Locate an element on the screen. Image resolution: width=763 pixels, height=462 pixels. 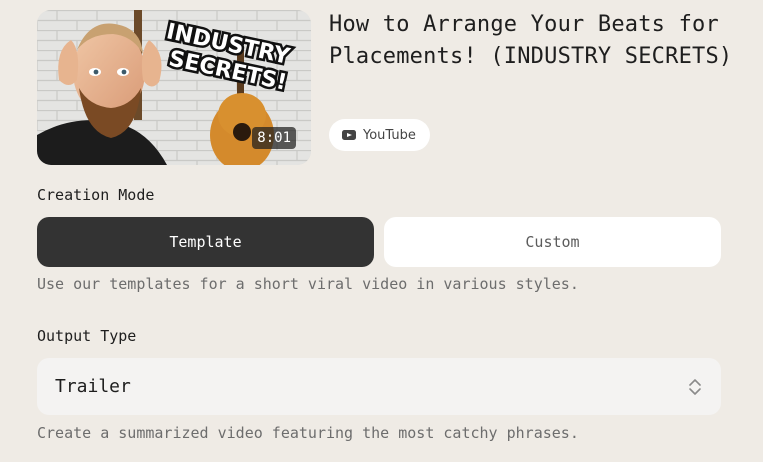
source-label: YouTube is located at coordinates (389, 135).